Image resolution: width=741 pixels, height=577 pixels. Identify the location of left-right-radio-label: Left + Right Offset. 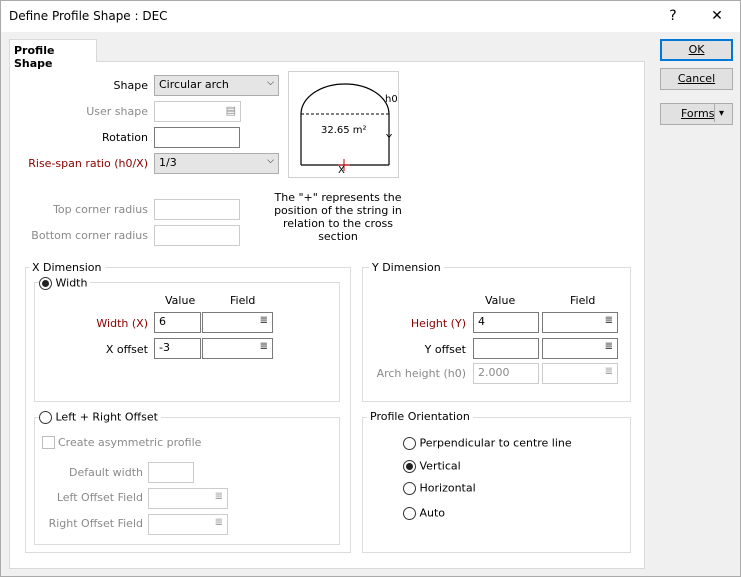
(106, 417).